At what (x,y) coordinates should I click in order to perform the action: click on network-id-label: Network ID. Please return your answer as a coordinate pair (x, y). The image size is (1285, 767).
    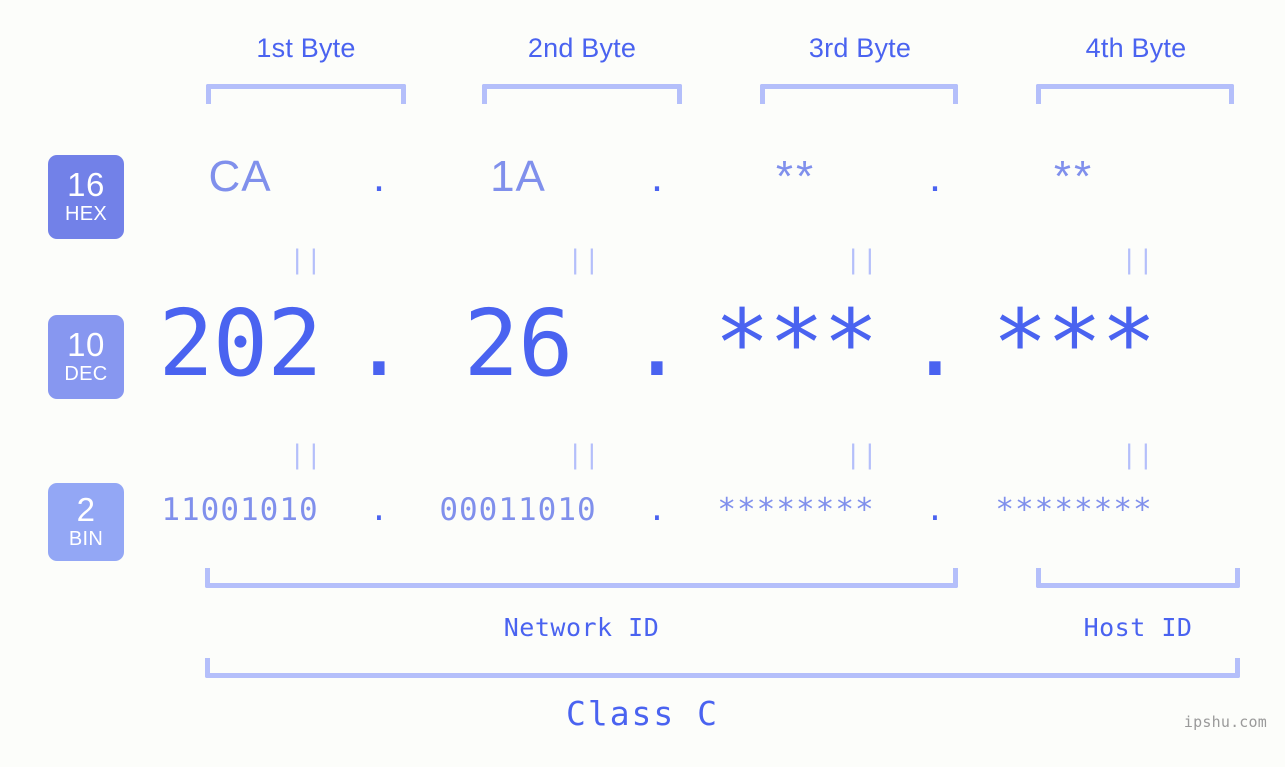
    Looking at the image, I should click on (581, 627).